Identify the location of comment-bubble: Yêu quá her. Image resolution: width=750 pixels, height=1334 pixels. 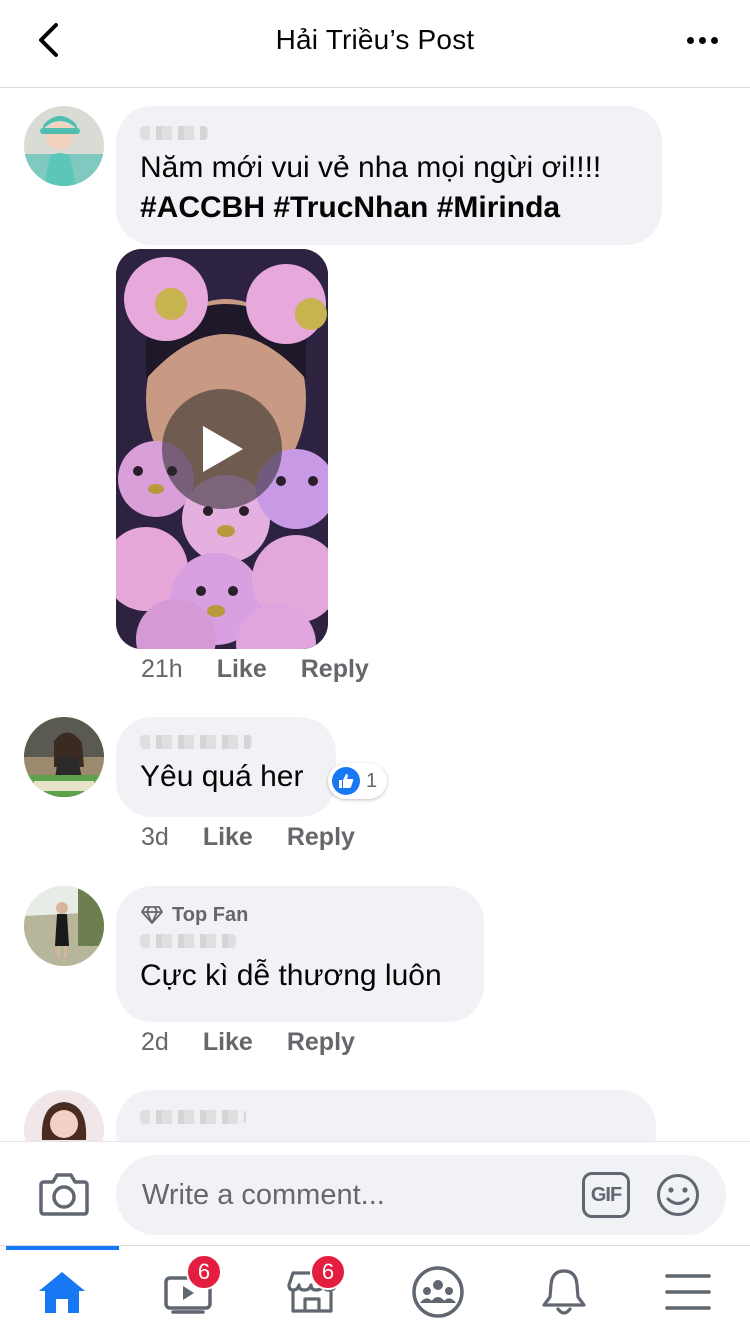
(226, 767).